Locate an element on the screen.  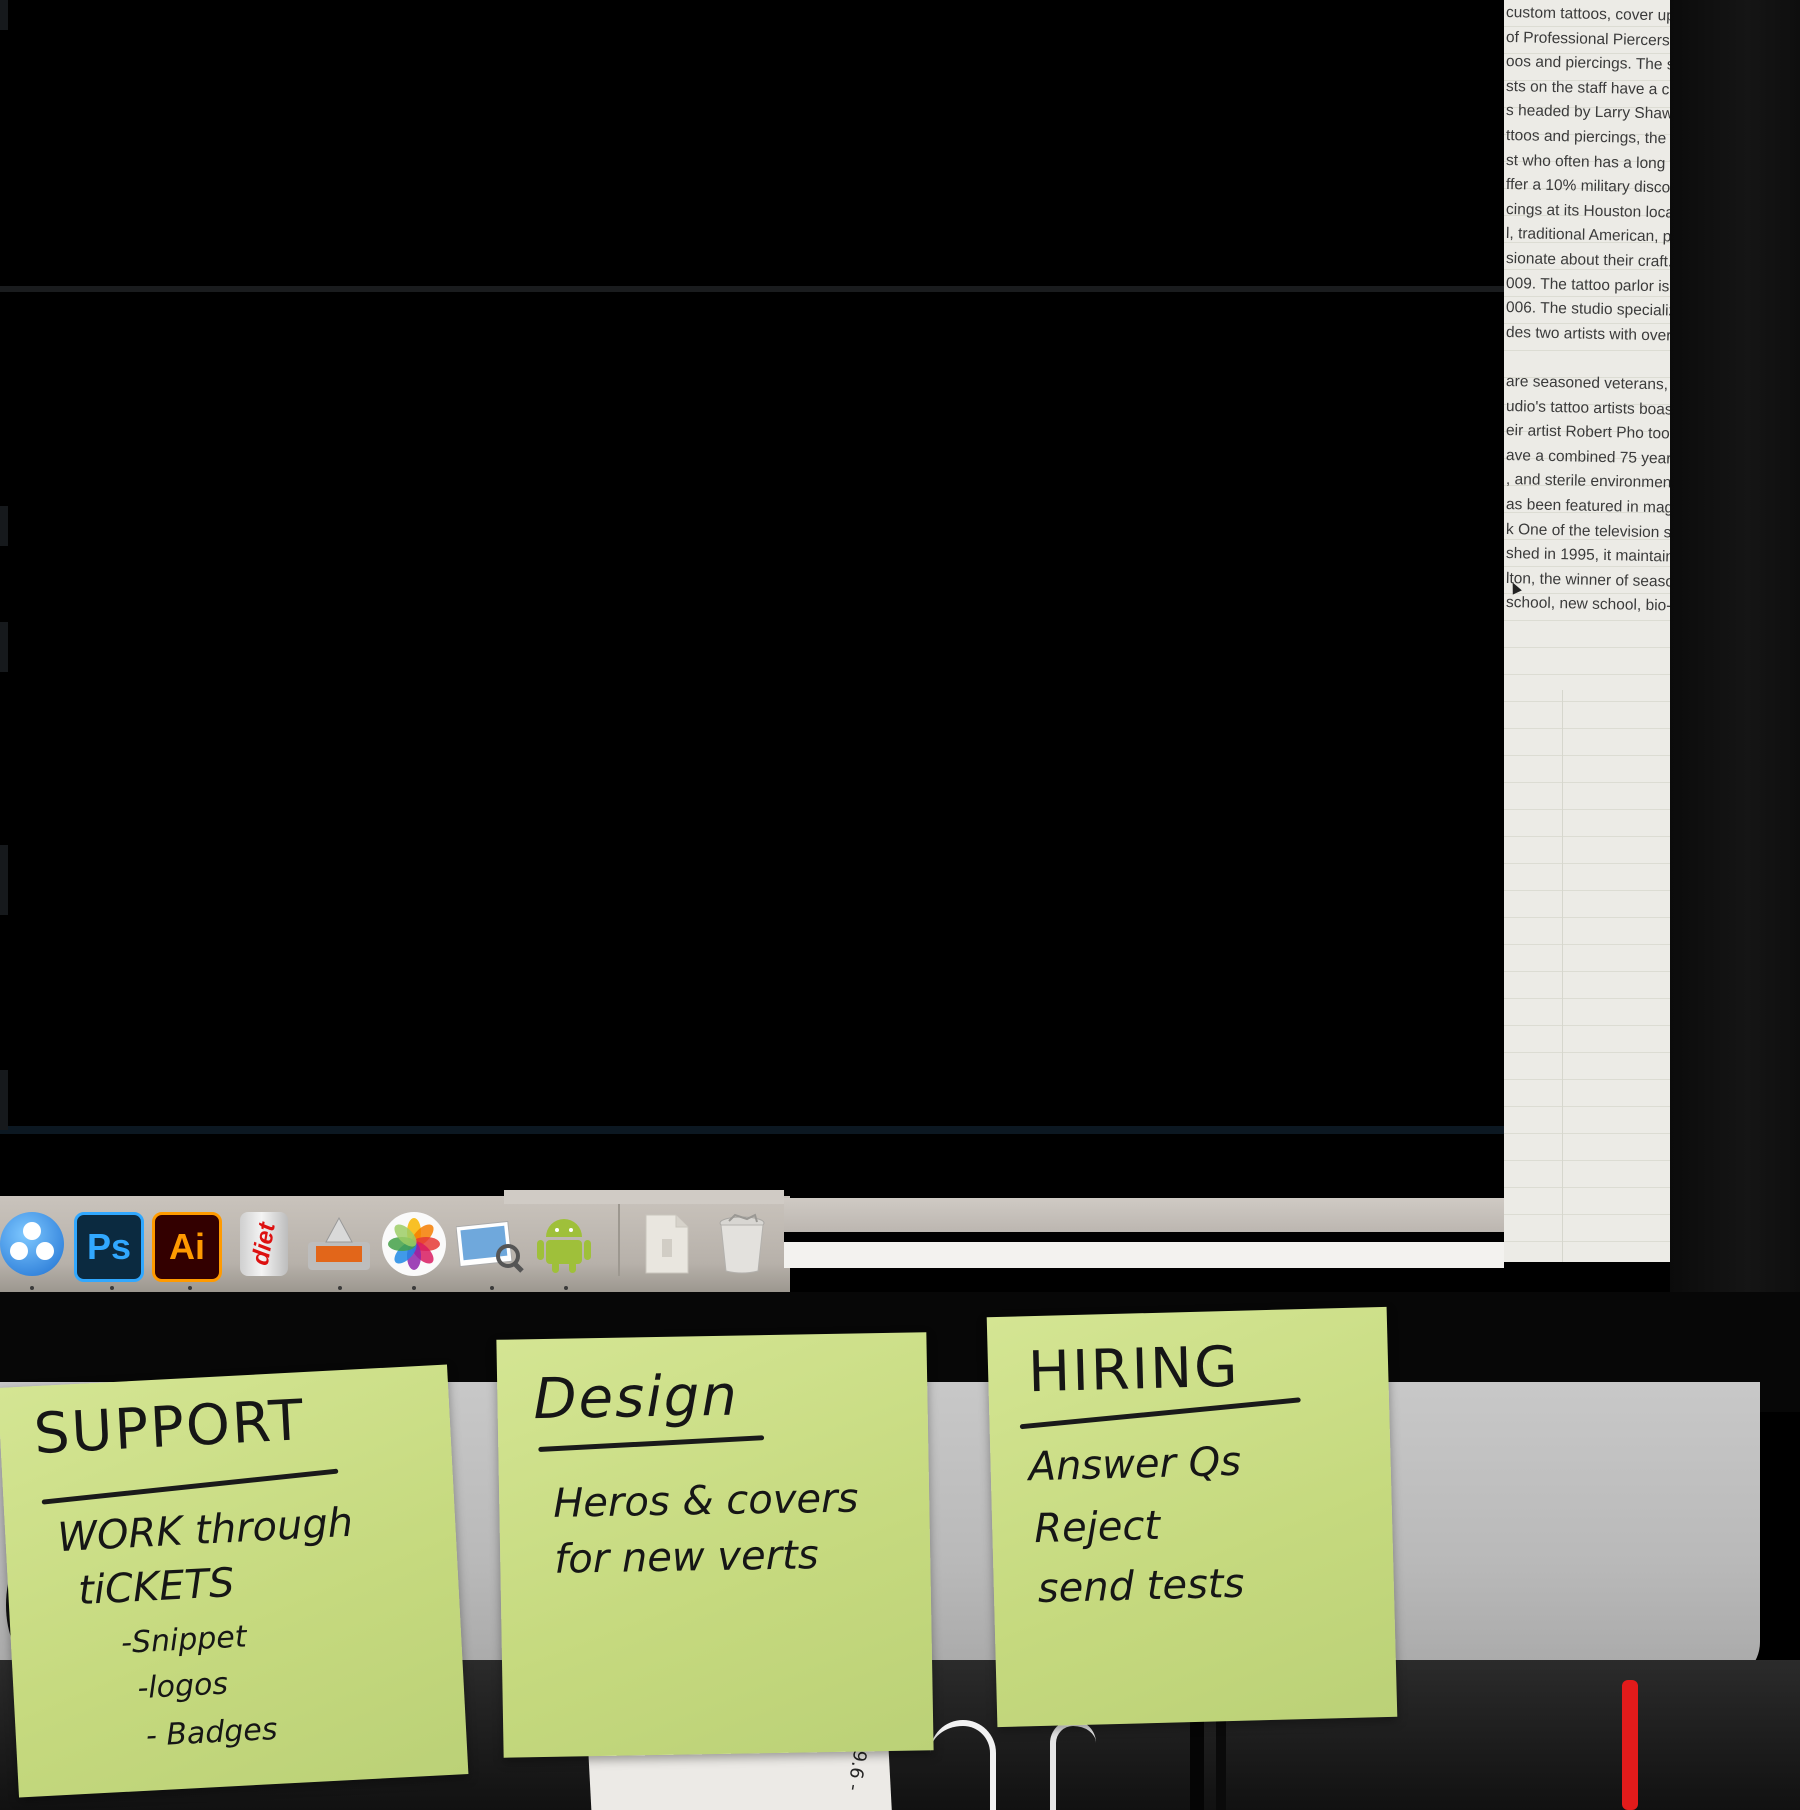
note-line: send tests is located at coordinates (1141, 1586).